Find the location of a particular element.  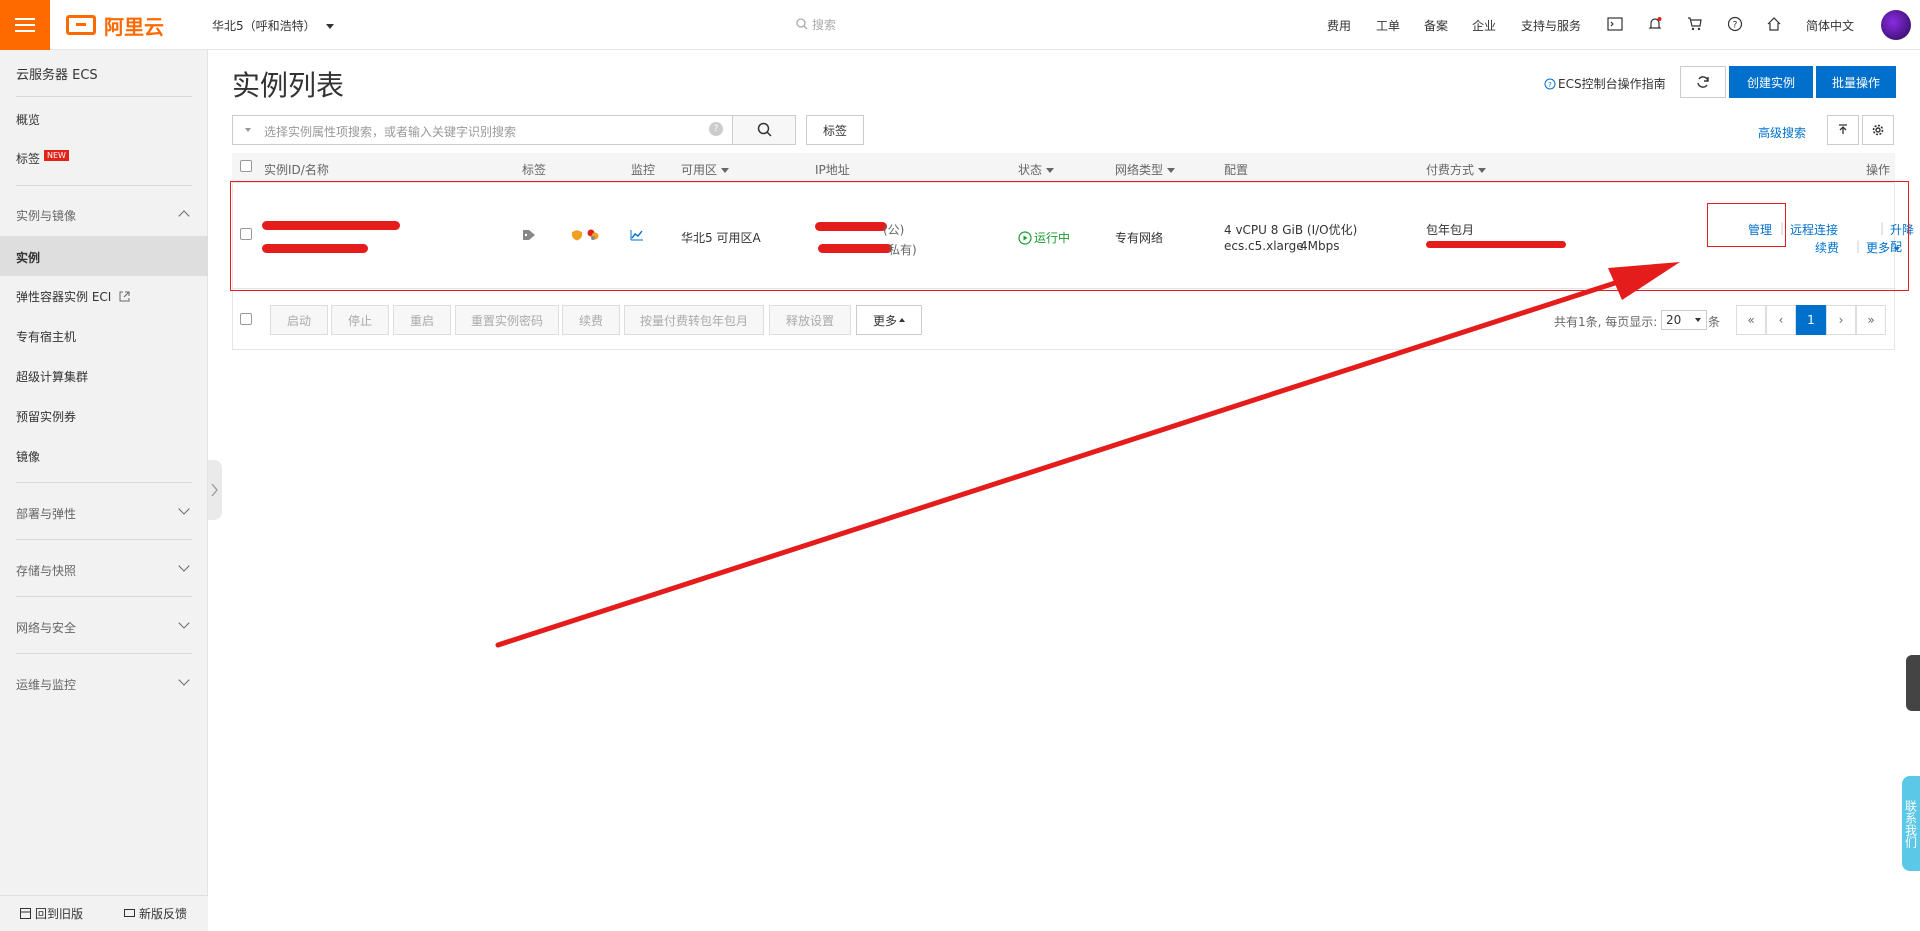

side-toolbar-handle is located at coordinates (1913, 683).